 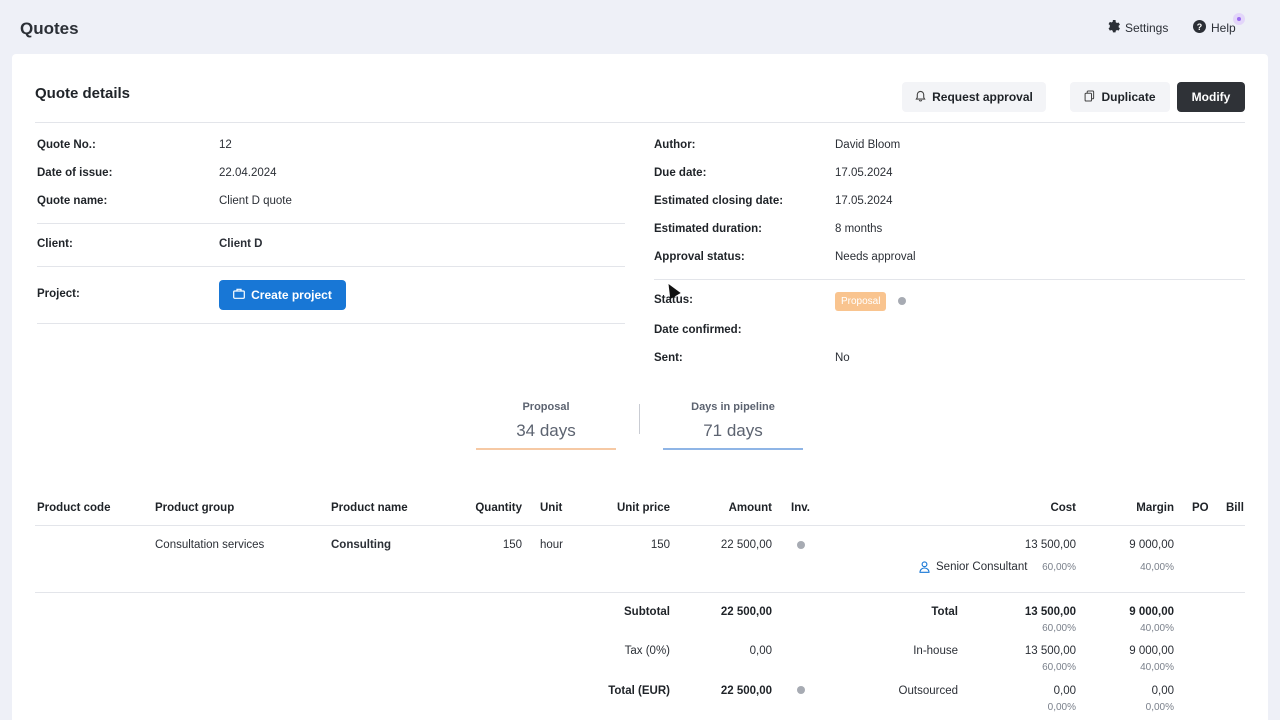 What do you see at coordinates (859, 229) in the screenshot?
I see `duration-value: 8 months` at bounding box center [859, 229].